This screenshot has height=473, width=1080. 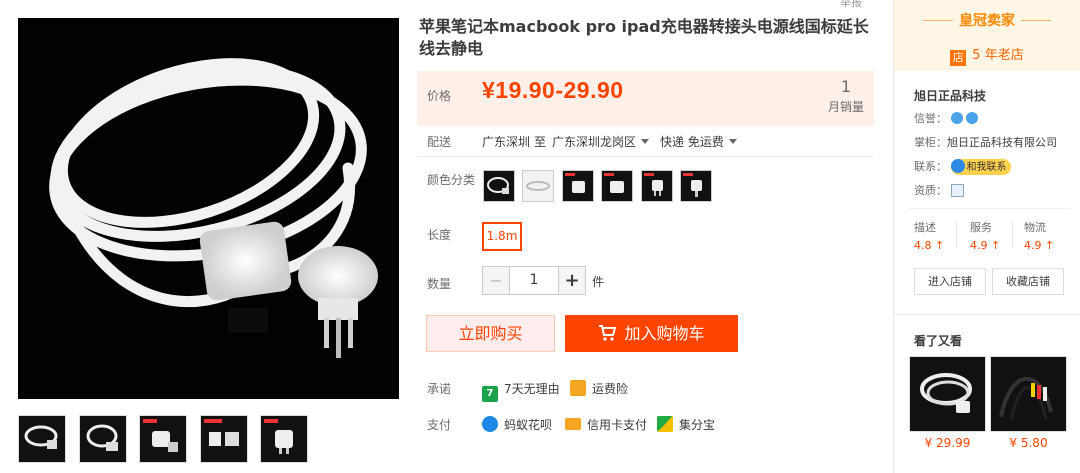 What do you see at coordinates (692, 142) in the screenshot?
I see `ship-method-text: 快递 免运费` at bounding box center [692, 142].